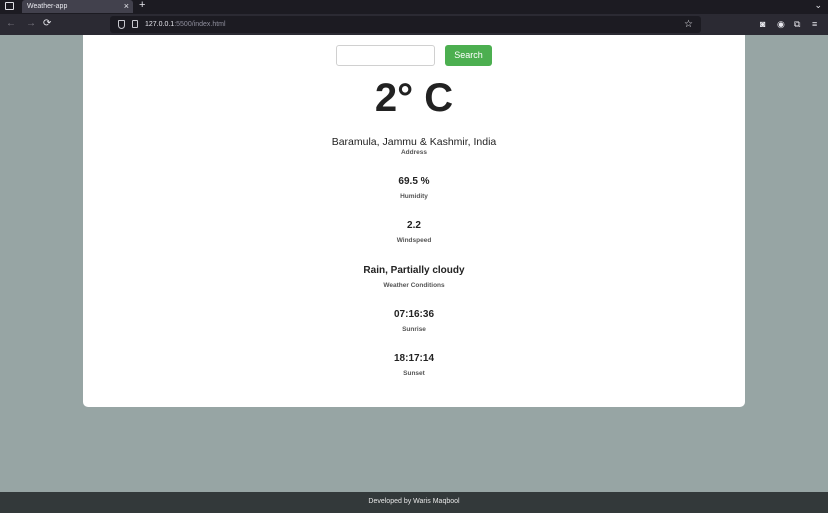  What do you see at coordinates (135, 24) in the screenshot?
I see `page-info-icon` at bounding box center [135, 24].